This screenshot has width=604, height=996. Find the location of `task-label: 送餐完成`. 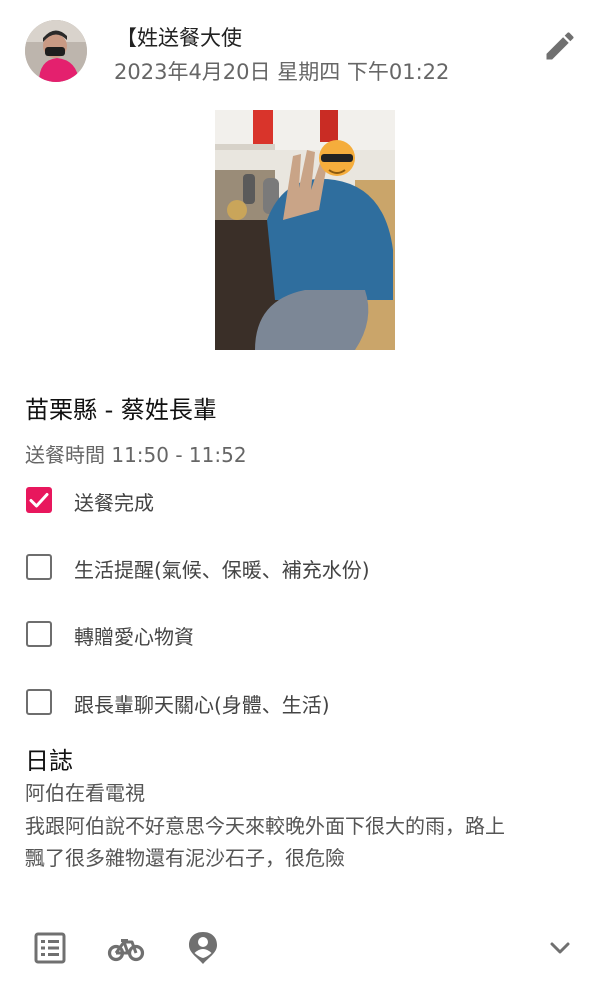

task-label: 送餐完成 is located at coordinates (114, 503).